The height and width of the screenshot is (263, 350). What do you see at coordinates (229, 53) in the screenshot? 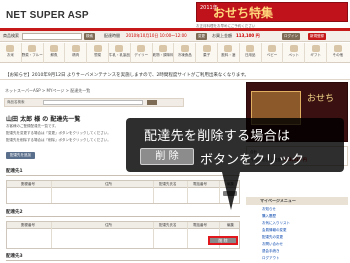
I see `category-drinks: 飲料・酒` at bounding box center [229, 53].